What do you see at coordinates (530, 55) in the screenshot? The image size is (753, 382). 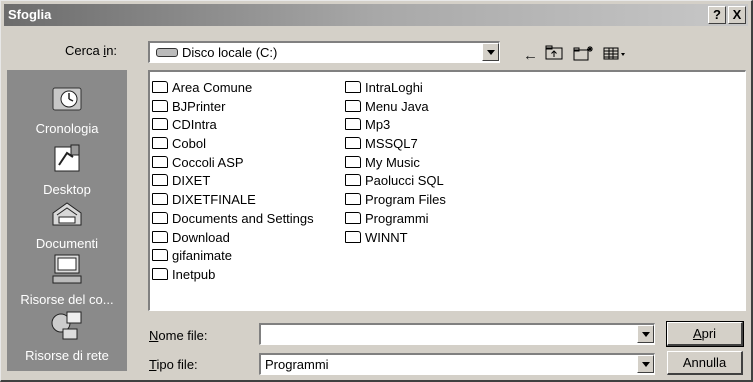 I see `back-arrow-icon: ←` at bounding box center [530, 55].